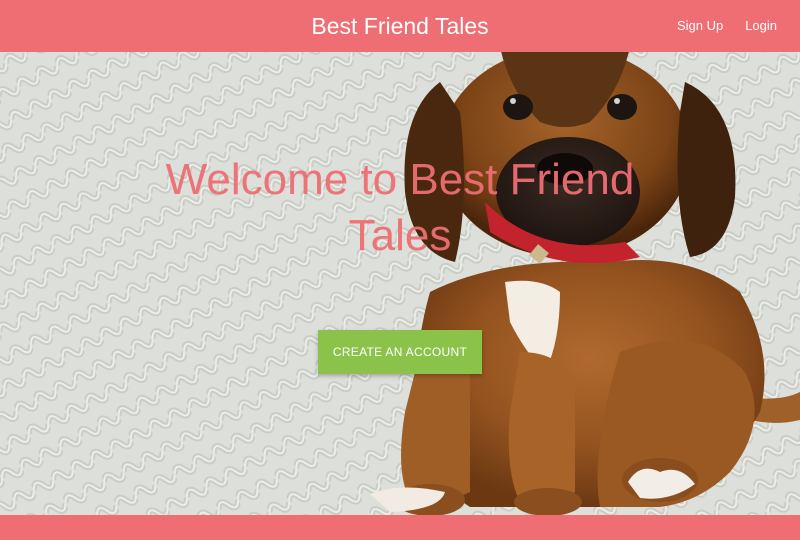 The image size is (800, 540). What do you see at coordinates (761, 26) in the screenshot?
I see `login-link: Login` at bounding box center [761, 26].